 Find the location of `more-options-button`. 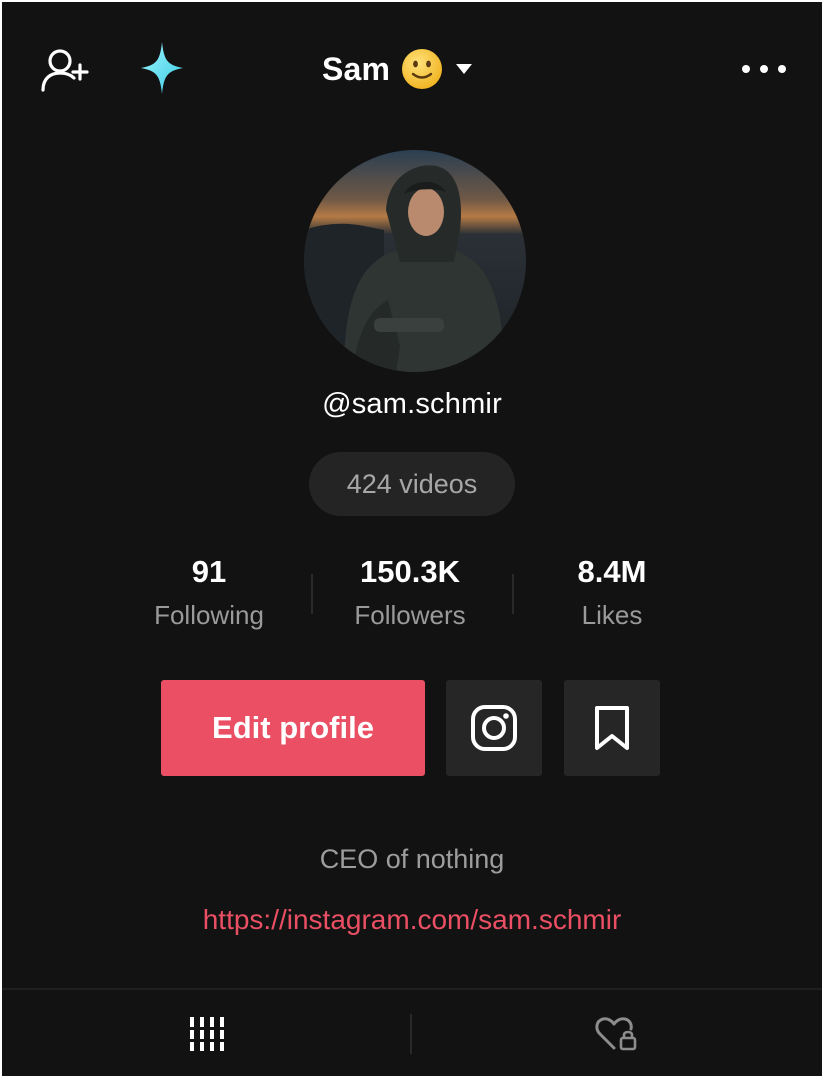

more-options-button is located at coordinates (764, 69).